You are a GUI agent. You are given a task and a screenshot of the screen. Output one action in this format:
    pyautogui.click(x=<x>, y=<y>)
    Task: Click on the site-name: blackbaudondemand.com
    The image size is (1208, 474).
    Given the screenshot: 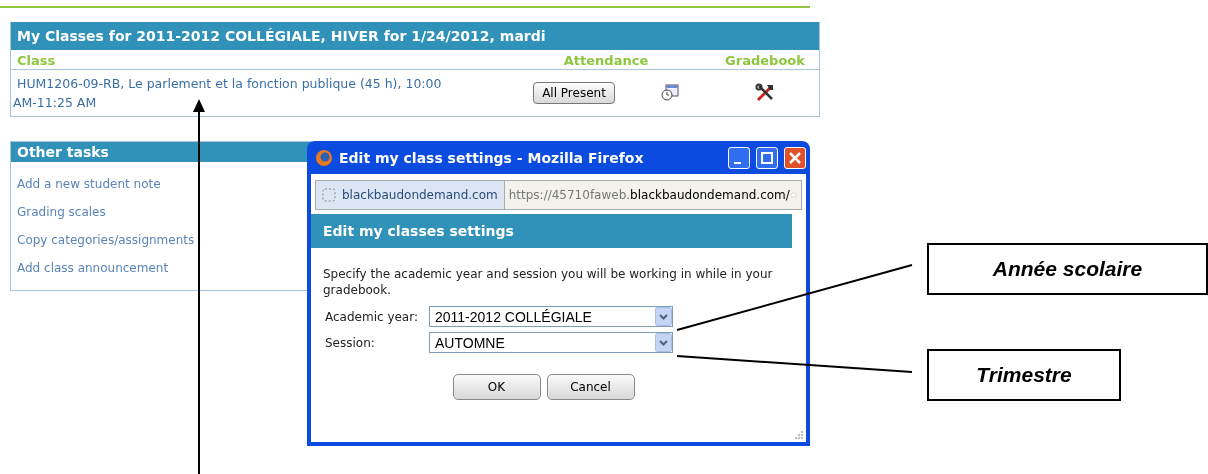 What is the action you would take?
    pyautogui.click(x=420, y=195)
    